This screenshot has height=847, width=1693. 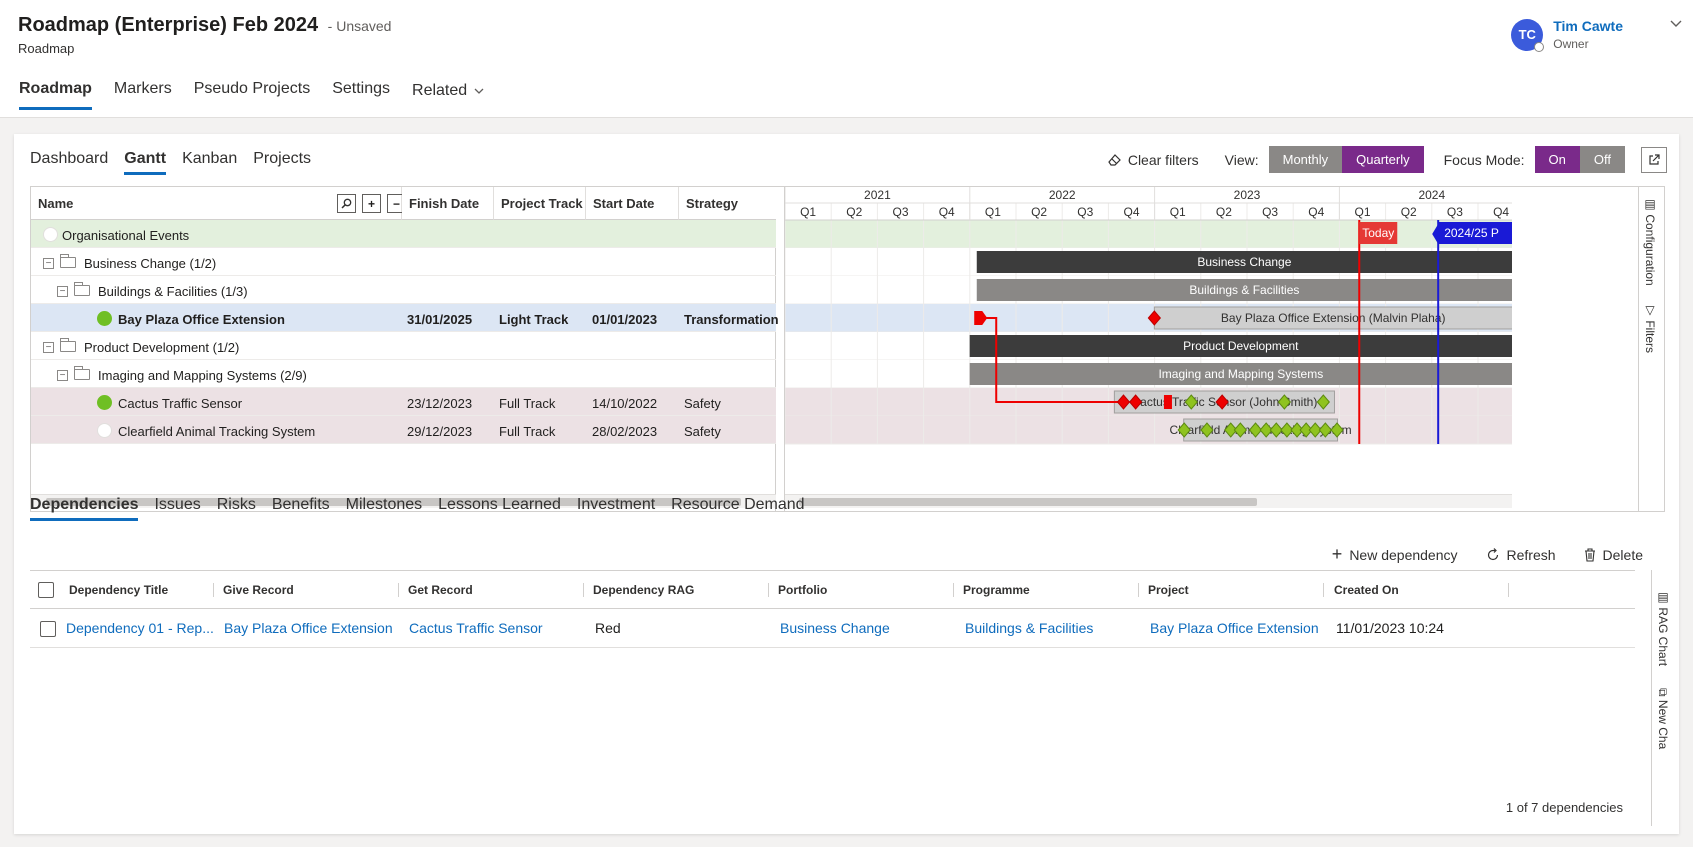 What do you see at coordinates (1028, 502) in the screenshot?
I see `scroll-thumb` at bounding box center [1028, 502].